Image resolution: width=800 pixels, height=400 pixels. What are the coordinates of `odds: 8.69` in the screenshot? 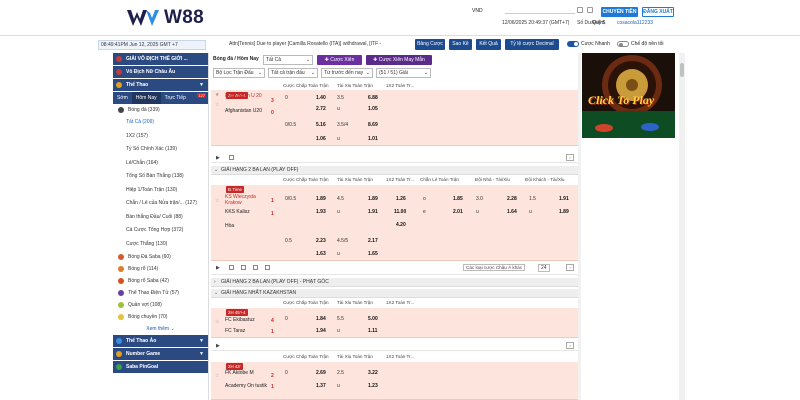 It's located at (373, 125).